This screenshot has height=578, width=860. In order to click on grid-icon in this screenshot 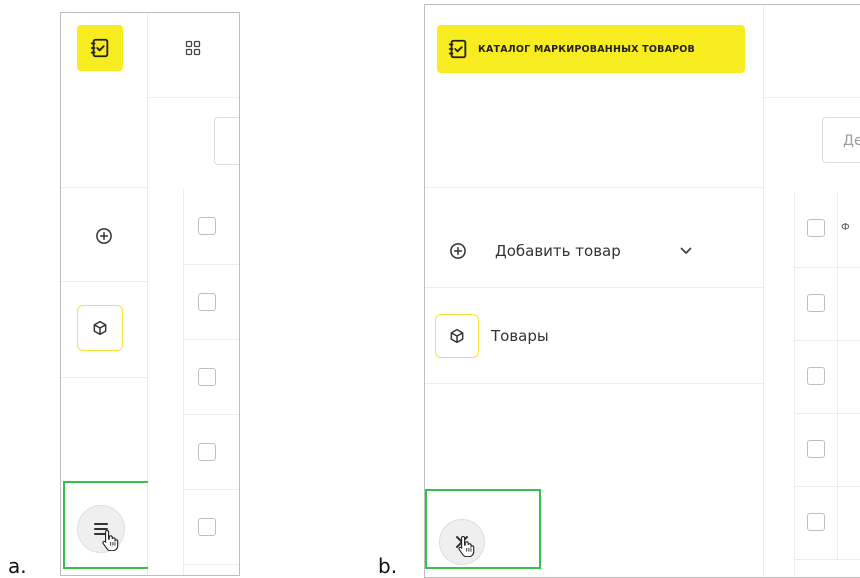, I will do `click(193, 48)`.